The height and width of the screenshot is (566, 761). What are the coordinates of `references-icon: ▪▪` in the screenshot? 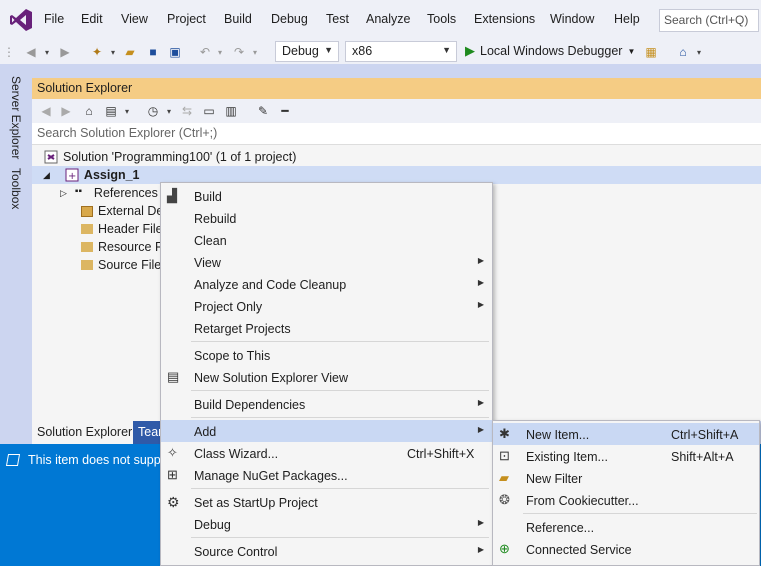 It's located at (78, 191).